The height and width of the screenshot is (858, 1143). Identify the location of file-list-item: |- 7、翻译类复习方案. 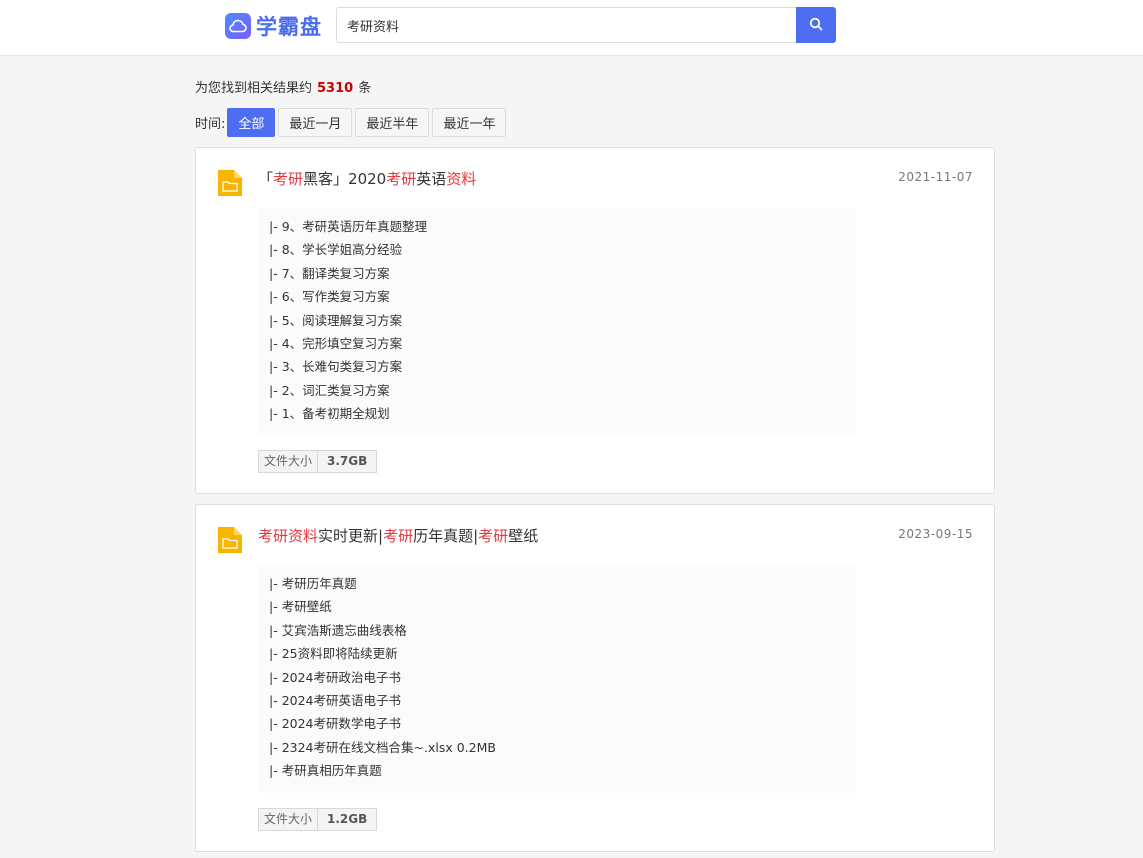
(329, 273).